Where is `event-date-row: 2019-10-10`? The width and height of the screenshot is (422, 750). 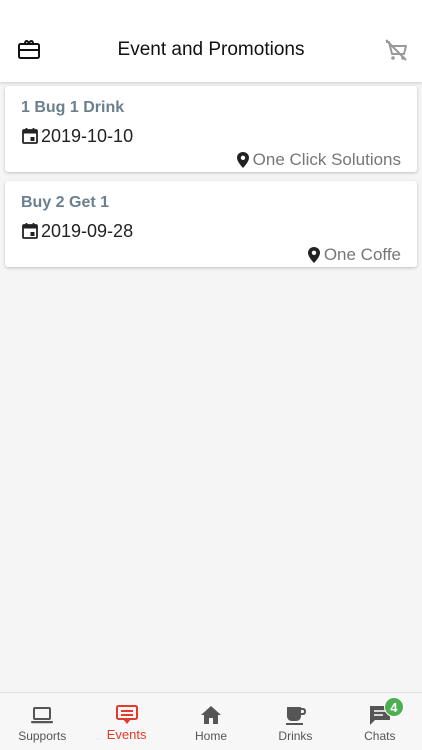 event-date-row: 2019-10-10 is located at coordinates (77, 136).